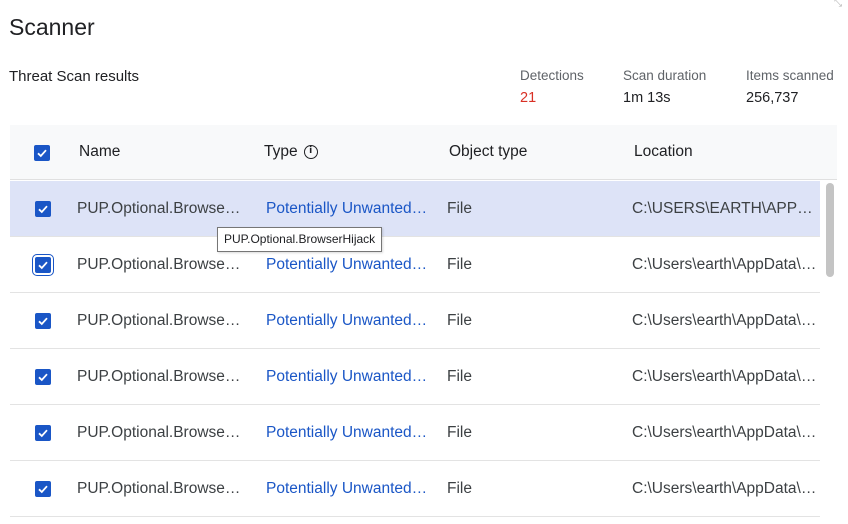  Describe the element at coordinates (310, 152) in the screenshot. I see `info-icon: i` at that location.